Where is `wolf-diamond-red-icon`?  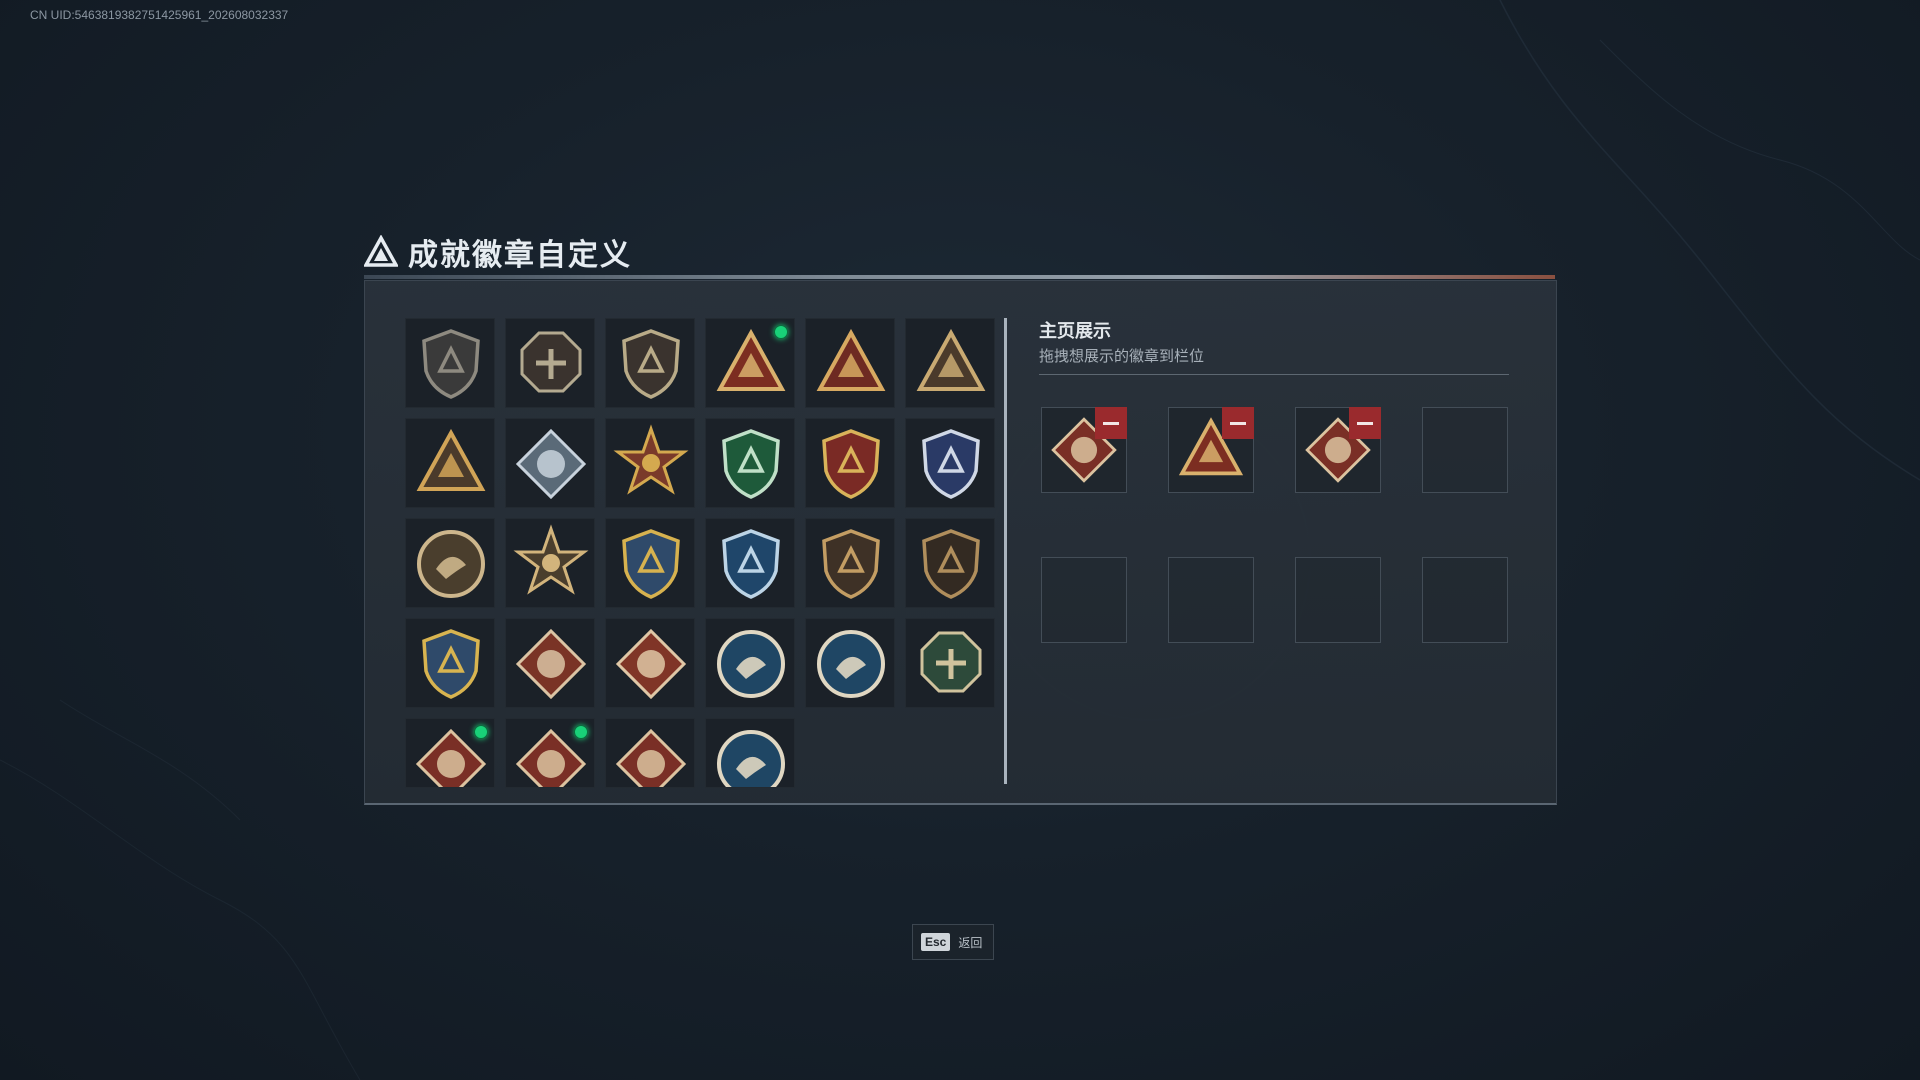
wolf-diamond-red-icon is located at coordinates (651, 664).